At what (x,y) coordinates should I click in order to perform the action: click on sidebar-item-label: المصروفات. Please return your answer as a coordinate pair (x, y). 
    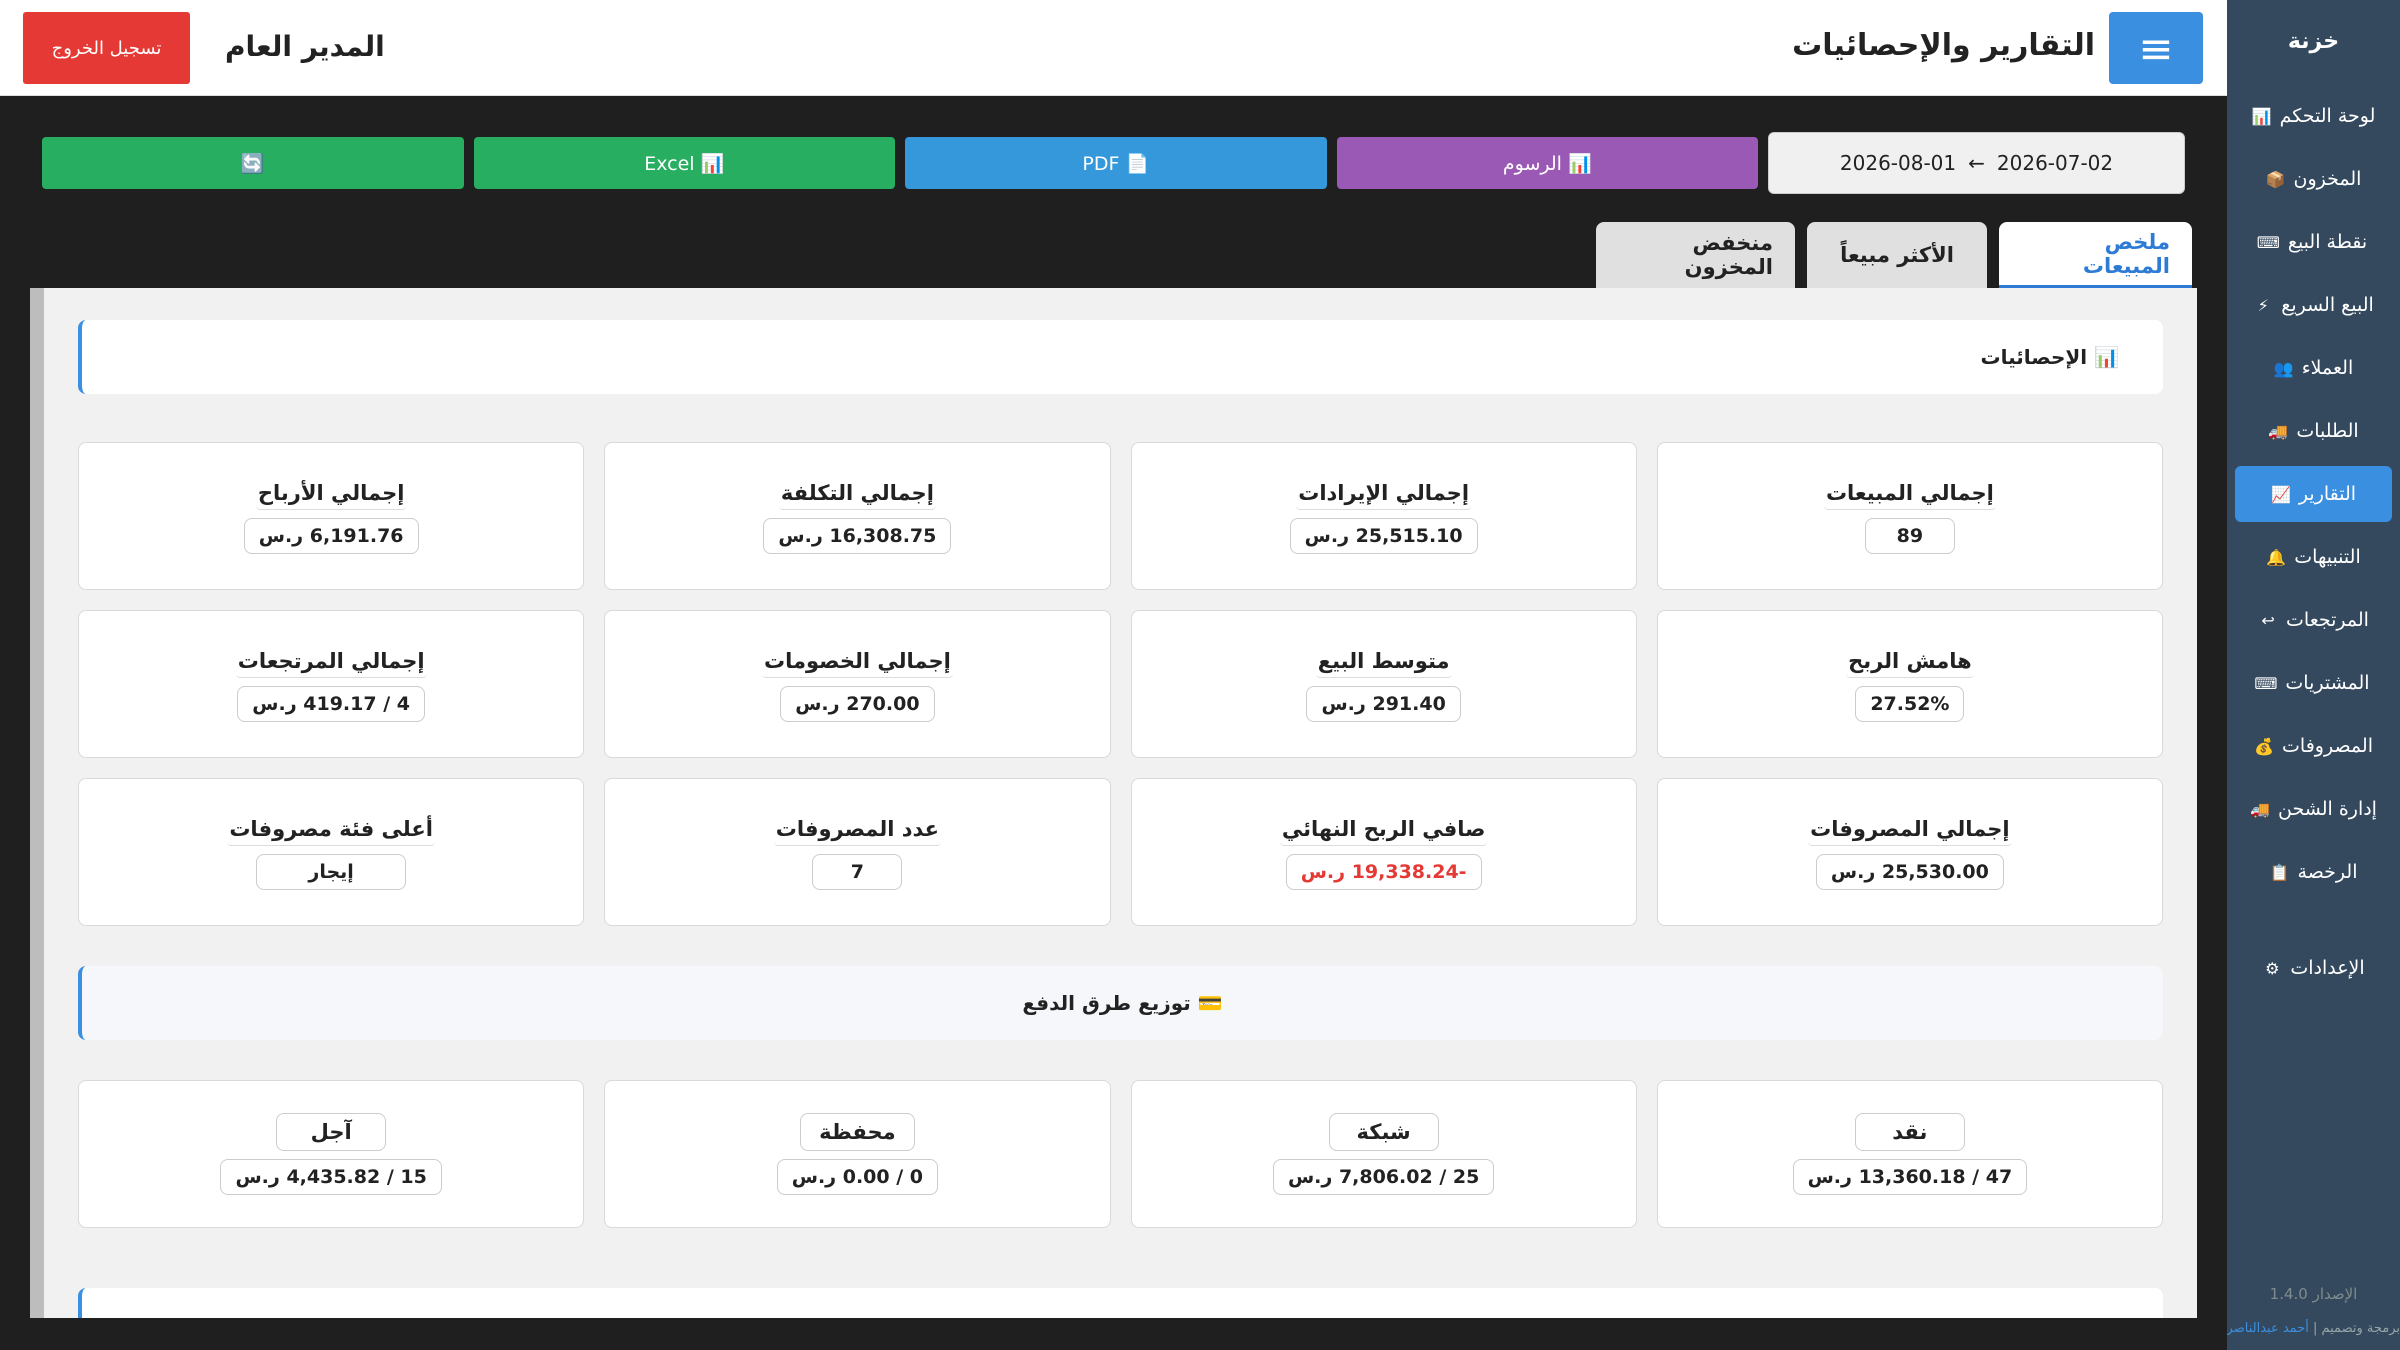
    Looking at the image, I should click on (2327, 746).